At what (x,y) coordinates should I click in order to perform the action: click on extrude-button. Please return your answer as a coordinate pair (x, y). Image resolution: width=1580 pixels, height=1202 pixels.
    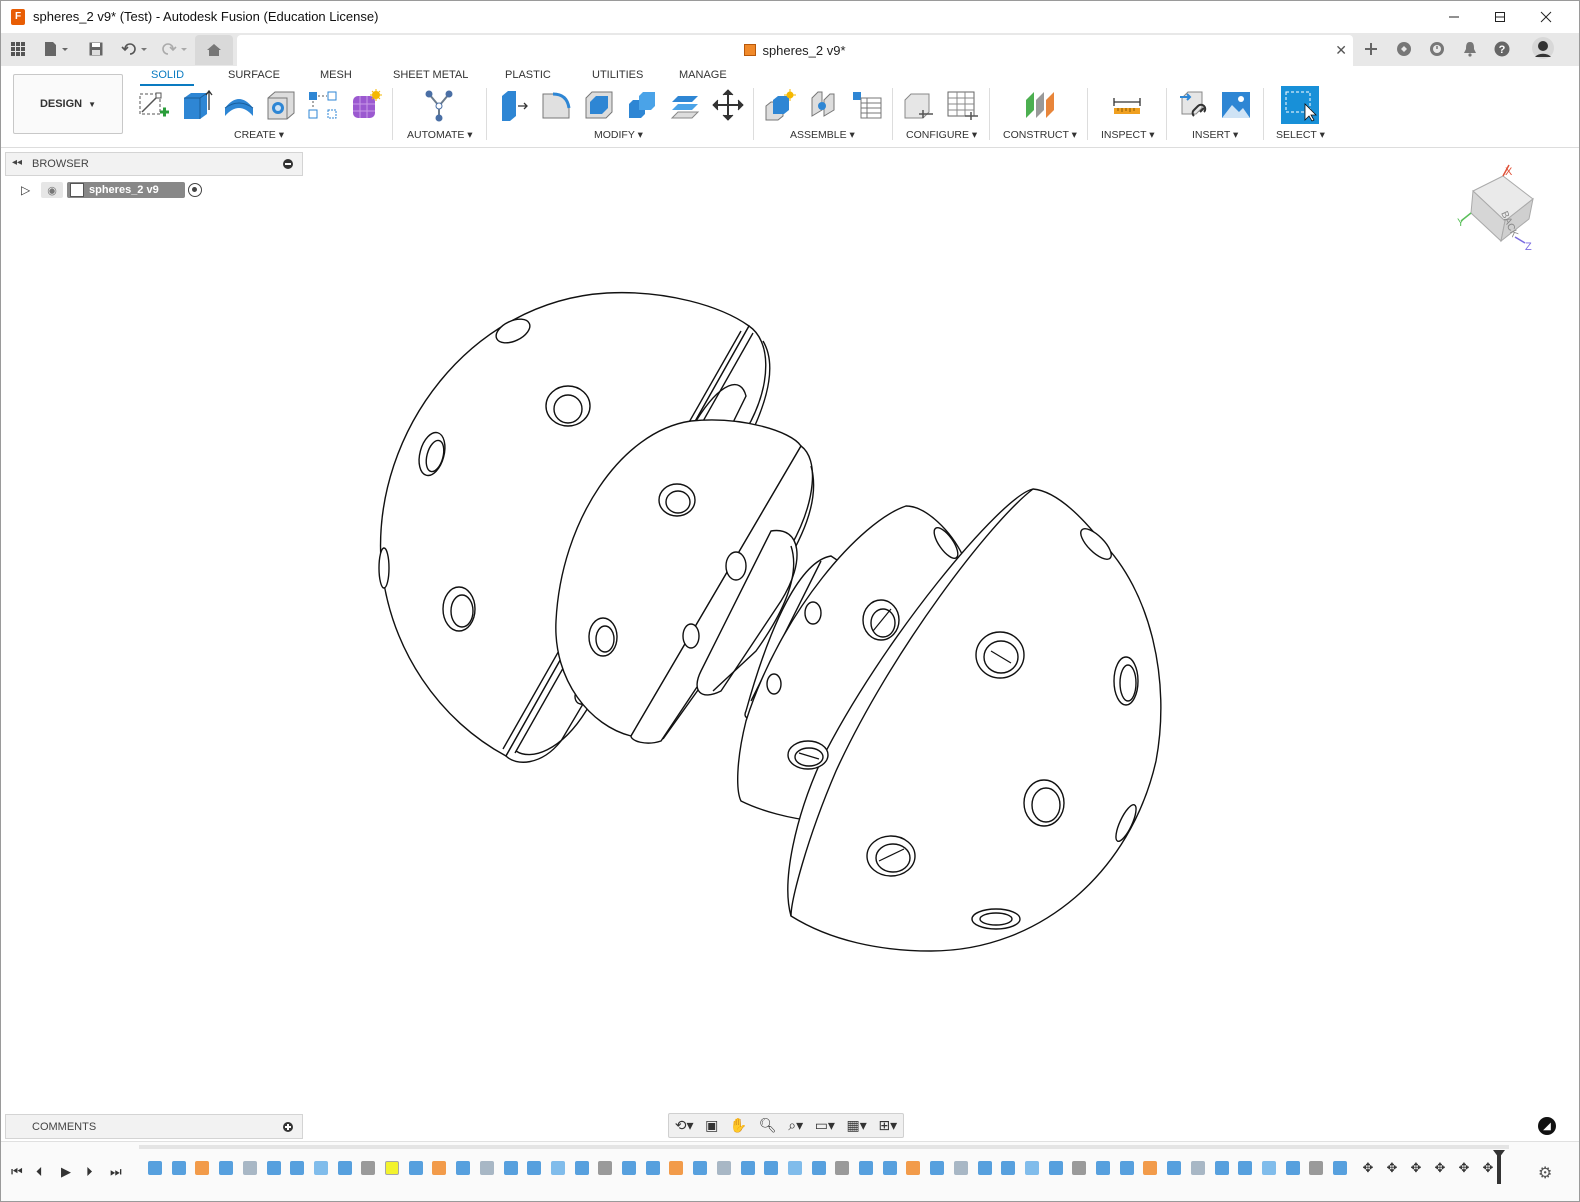
    Looking at the image, I should click on (196, 105).